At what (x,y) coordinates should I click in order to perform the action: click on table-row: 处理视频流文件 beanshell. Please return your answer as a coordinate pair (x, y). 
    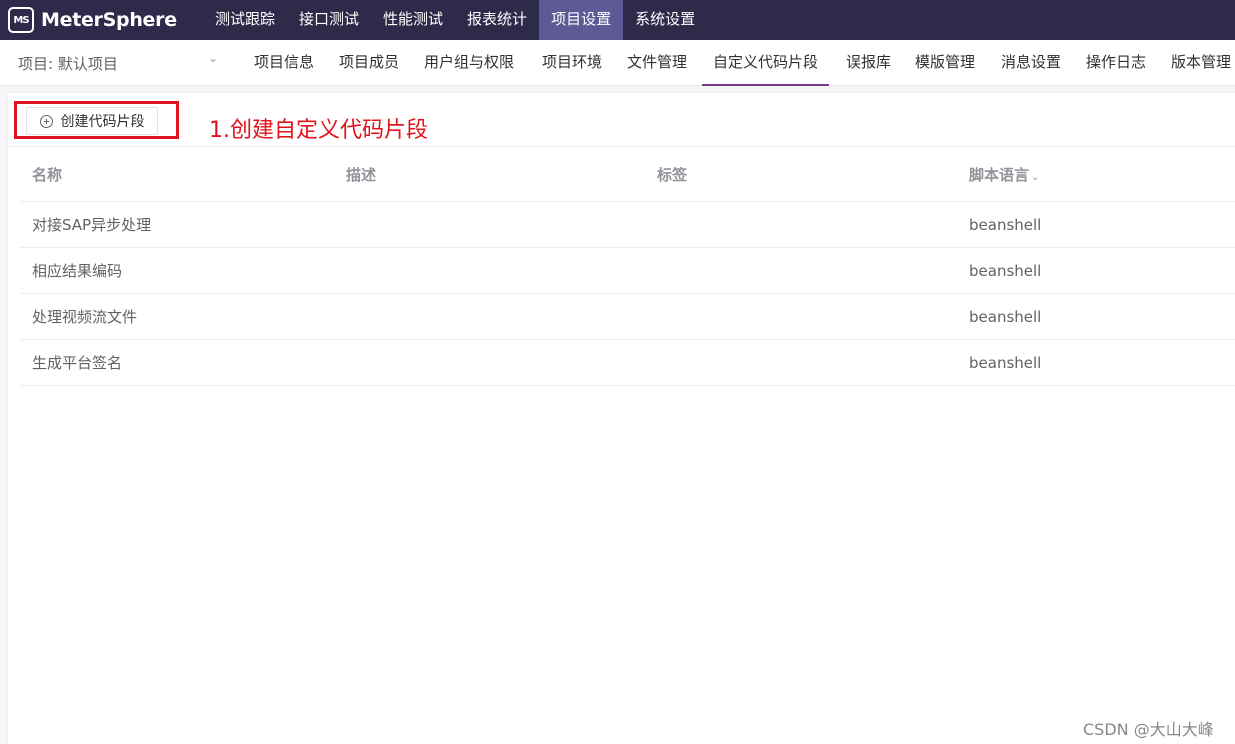
    Looking at the image, I should click on (627, 317).